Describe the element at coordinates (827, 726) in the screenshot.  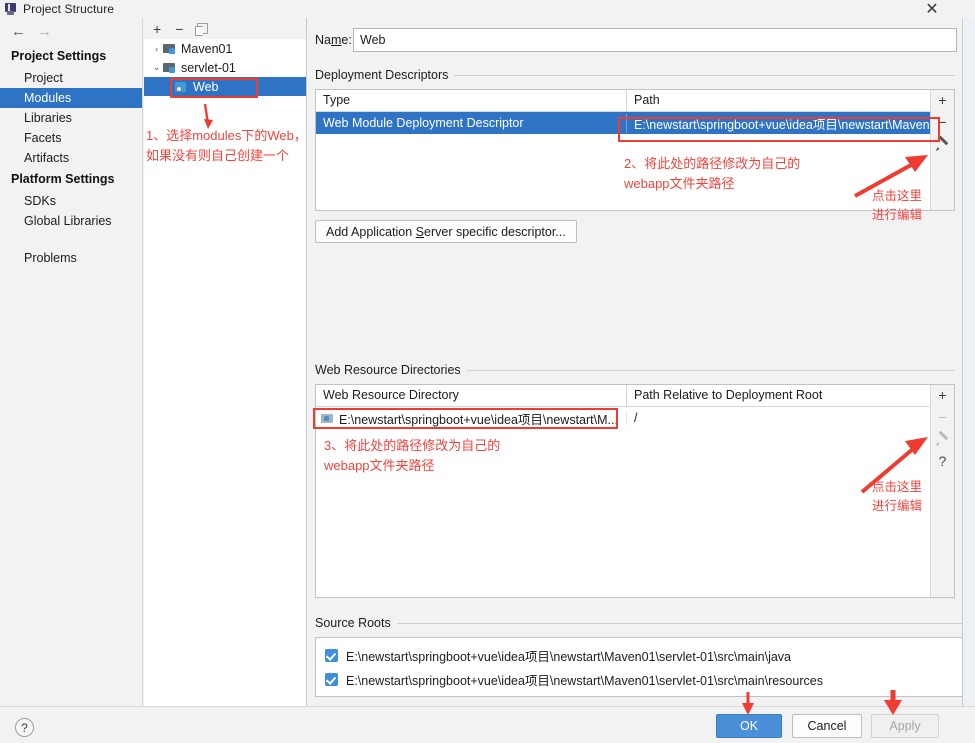
I see `cancel-button: Cancel` at that location.